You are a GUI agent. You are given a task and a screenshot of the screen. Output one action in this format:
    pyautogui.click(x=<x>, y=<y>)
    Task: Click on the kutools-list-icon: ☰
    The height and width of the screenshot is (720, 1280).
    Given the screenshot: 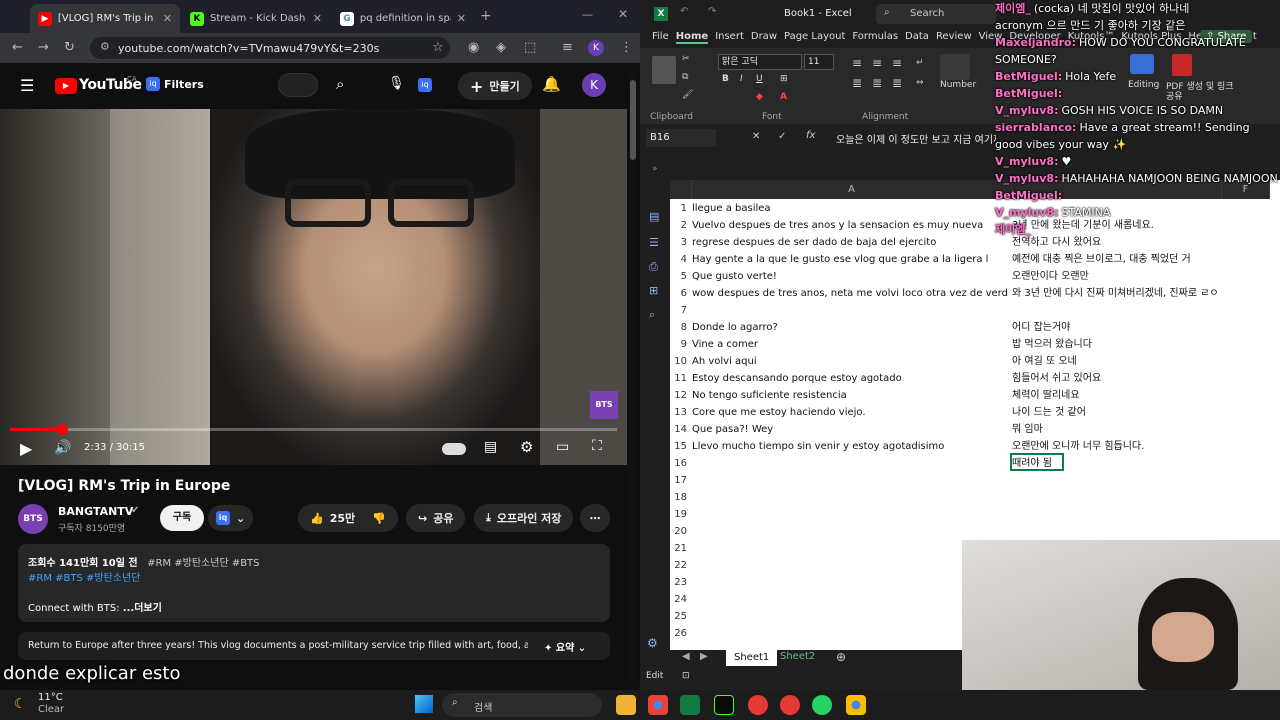 What is the action you would take?
    pyautogui.click(x=654, y=242)
    